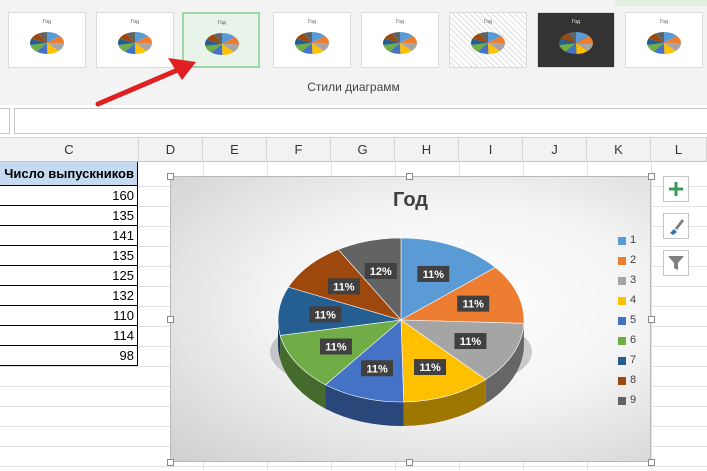  Describe the element at coordinates (619, 150) in the screenshot. I see `column-header-k: K` at that location.